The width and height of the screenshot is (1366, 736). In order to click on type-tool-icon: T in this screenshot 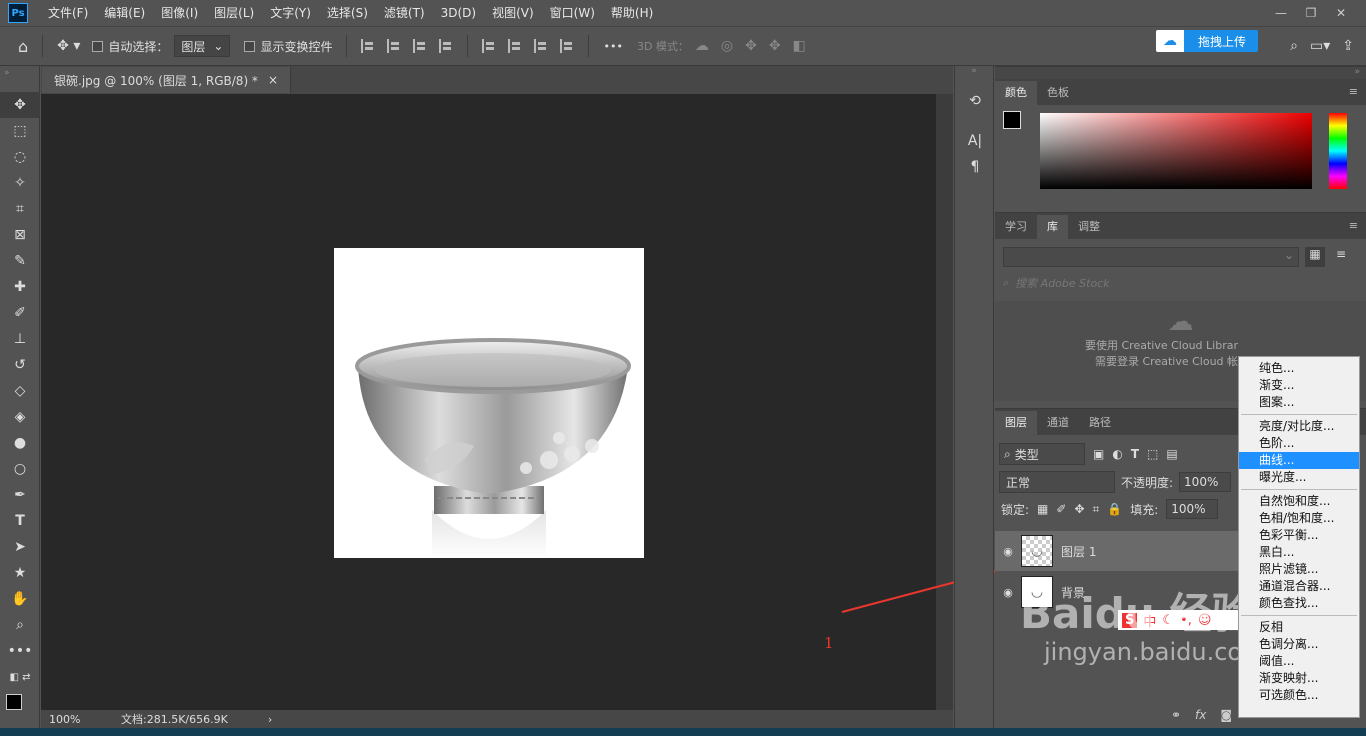, I will do `click(20, 521)`.